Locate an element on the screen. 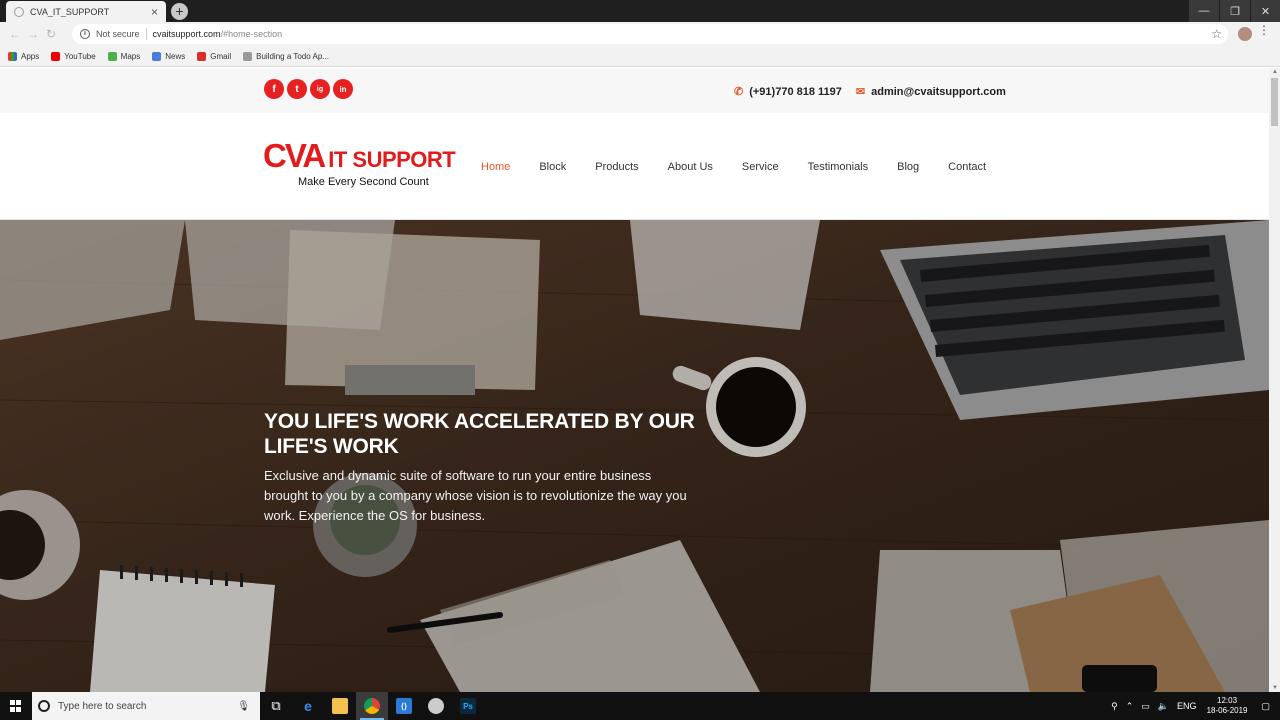 This screenshot has height=720, width=1280. bookmark-label: Apps is located at coordinates (30, 56).